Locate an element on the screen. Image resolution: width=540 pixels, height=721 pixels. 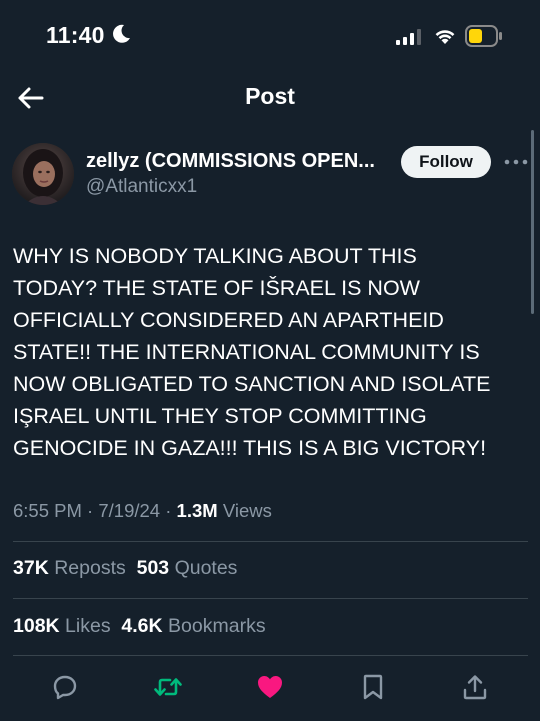
like-button is located at coordinates (270, 687).